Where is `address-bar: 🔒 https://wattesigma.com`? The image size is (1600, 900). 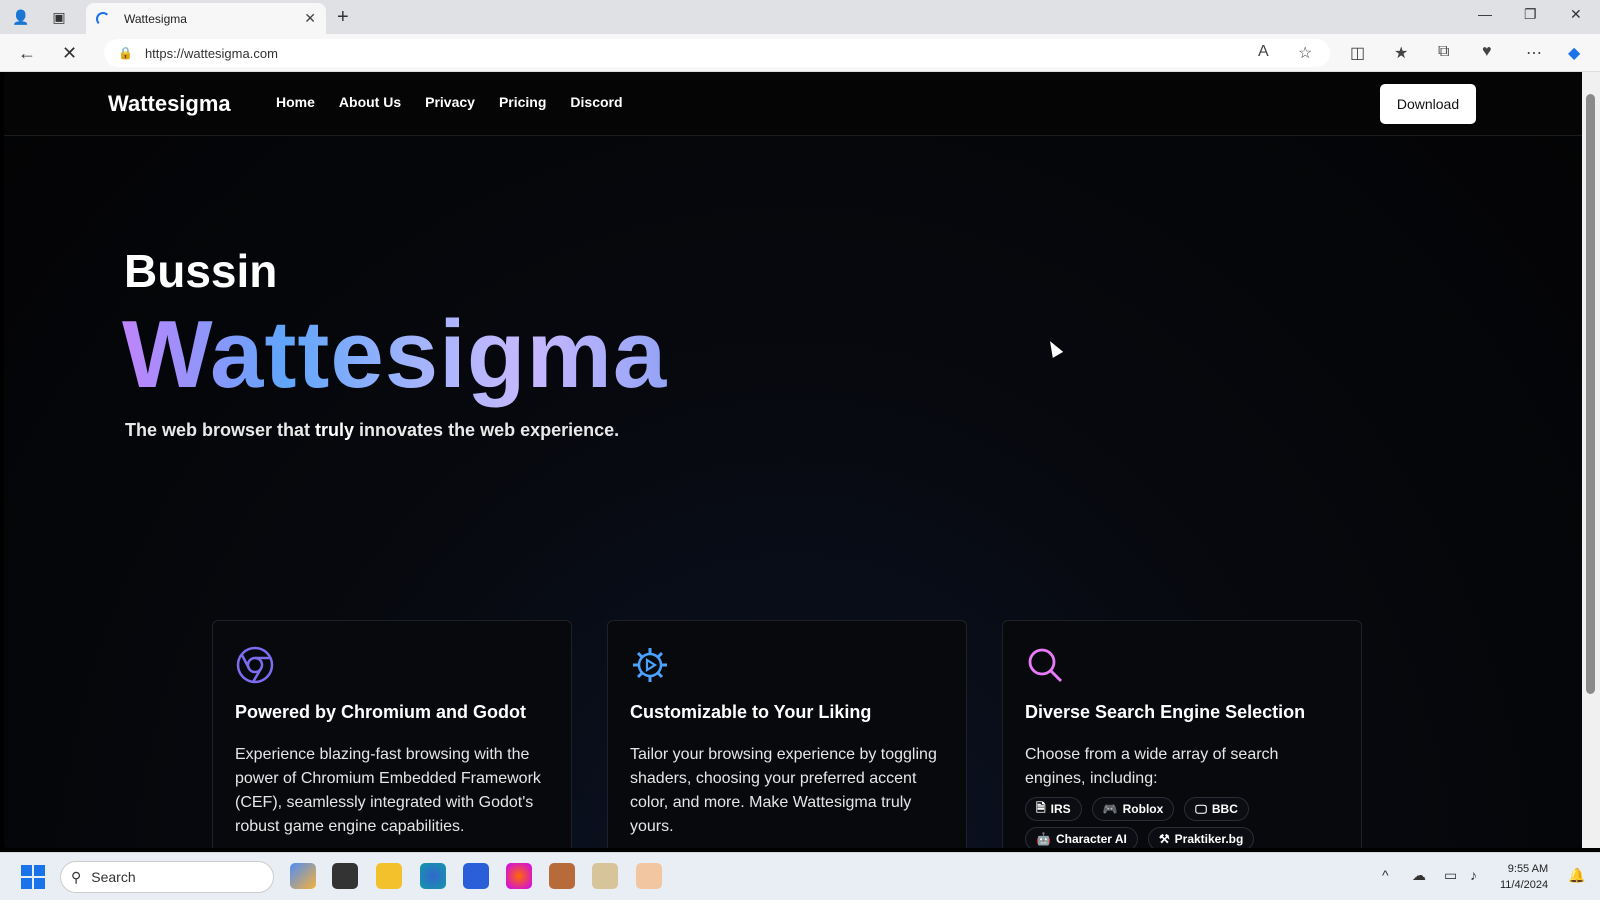 address-bar: 🔒 https://wattesigma.com is located at coordinates (717, 53).